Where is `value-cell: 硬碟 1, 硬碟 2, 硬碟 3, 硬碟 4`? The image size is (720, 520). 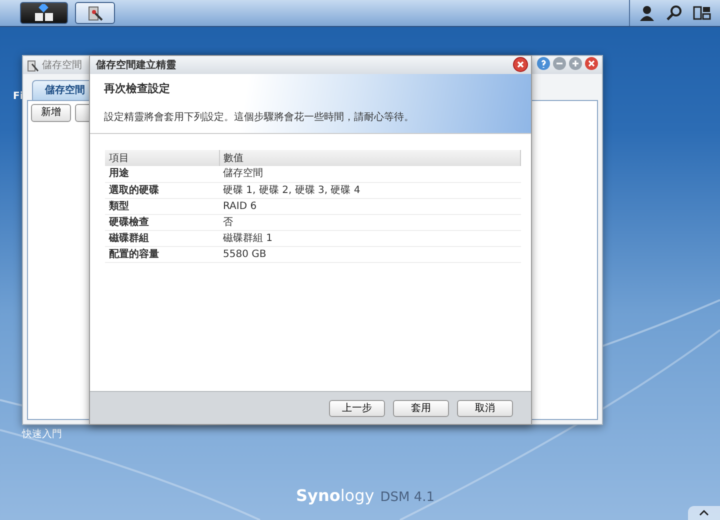 value-cell: 硬碟 1, 硬碟 2, 硬碟 3, 硬碟 4 is located at coordinates (369, 190).